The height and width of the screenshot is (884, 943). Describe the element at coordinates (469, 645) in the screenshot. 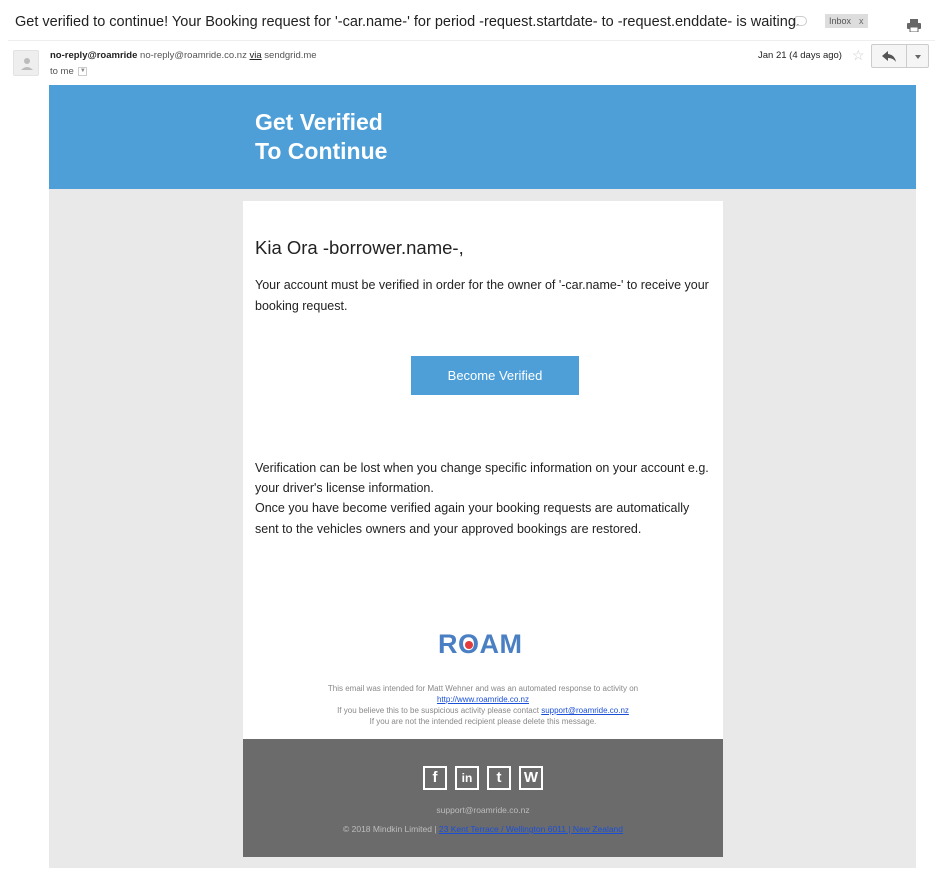

I see `logo-pin-icon` at that location.